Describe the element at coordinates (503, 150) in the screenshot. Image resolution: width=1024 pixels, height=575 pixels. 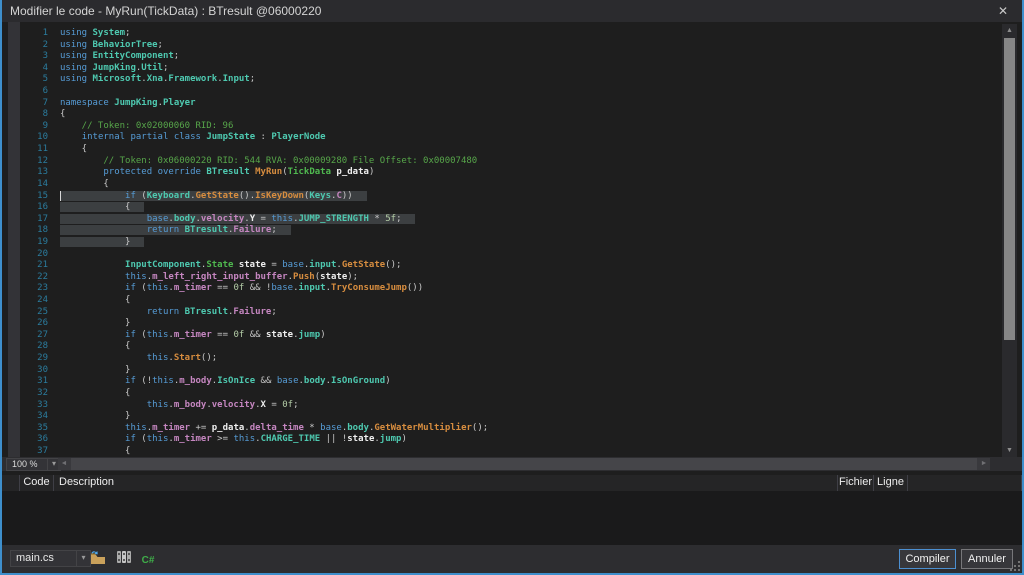
I see `code-line: 11 {` at that location.